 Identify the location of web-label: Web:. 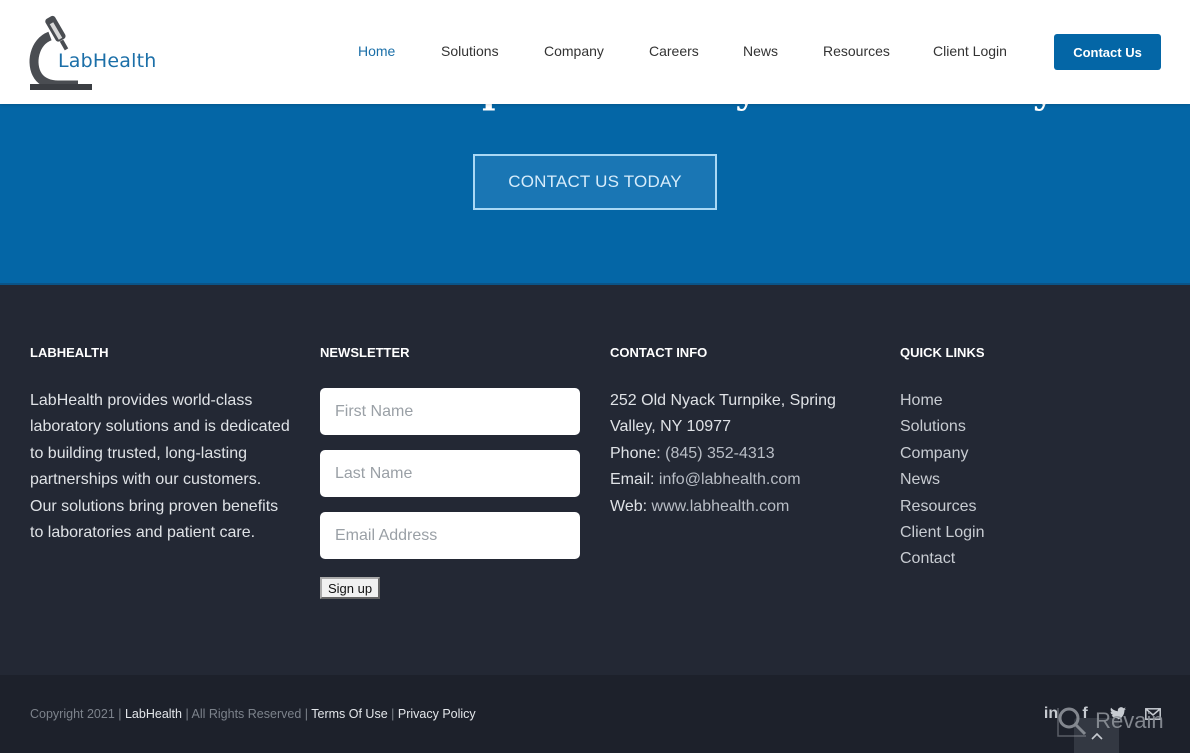
(629, 506).